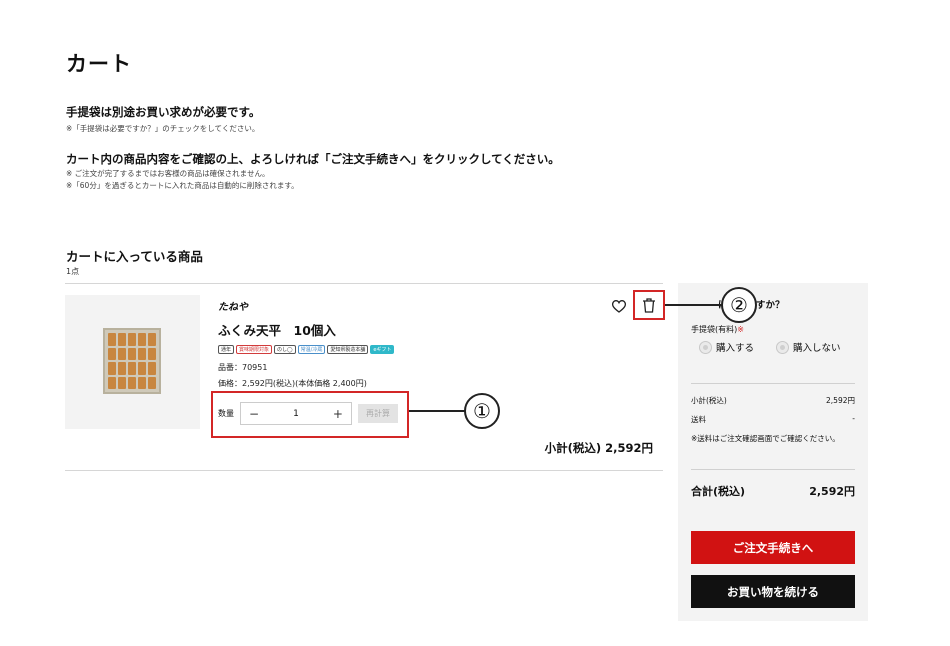 The image size is (950, 646). I want to click on product-tags: 通年 賞味期限対象 のし◯ 常温/冷蔵 愛知県製造本舗 eギフト, so click(306, 349).